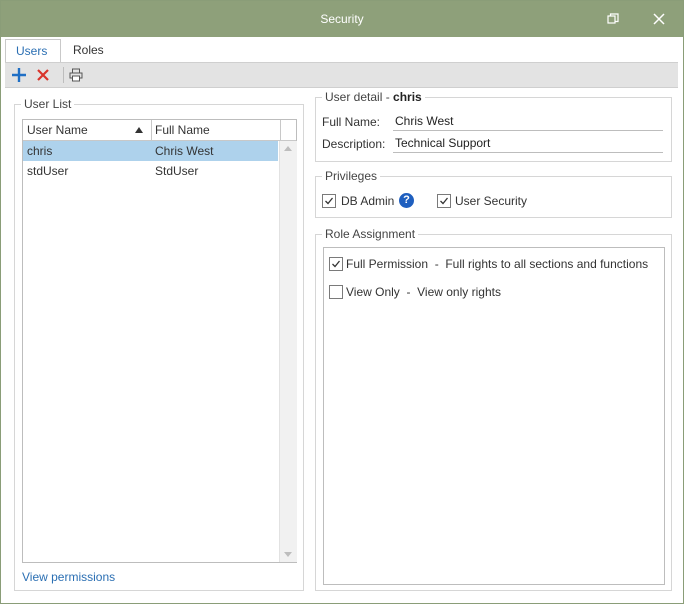  I want to click on tab-roles: Roles, so click(88, 50).